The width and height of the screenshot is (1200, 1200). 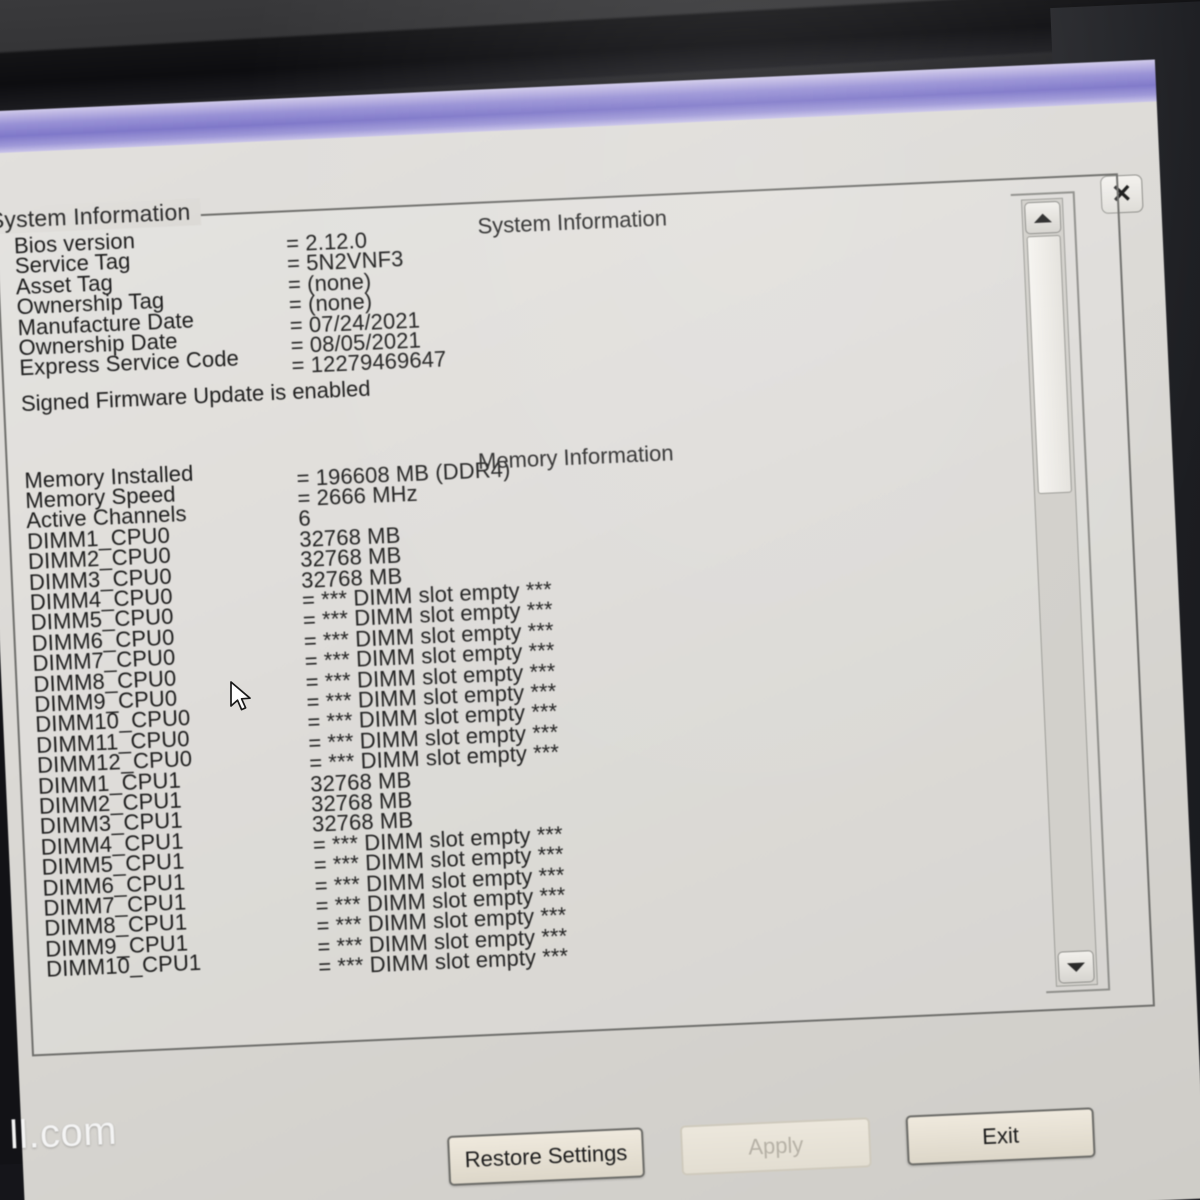 What do you see at coordinates (195, 396) in the screenshot?
I see `section-note: Signed Firmware Update is enabled` at bounding box center [195, 396].